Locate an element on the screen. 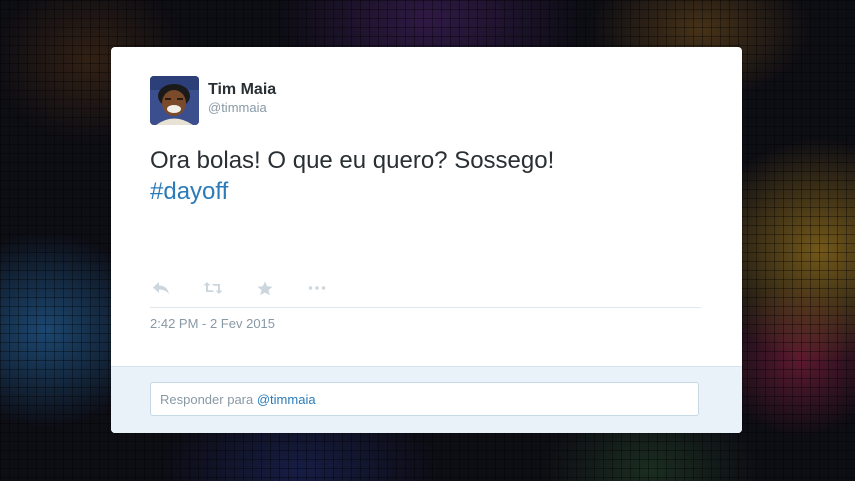 The height and width of the screenshot is (481, 855). avatar is located at coordinates (174, 100).